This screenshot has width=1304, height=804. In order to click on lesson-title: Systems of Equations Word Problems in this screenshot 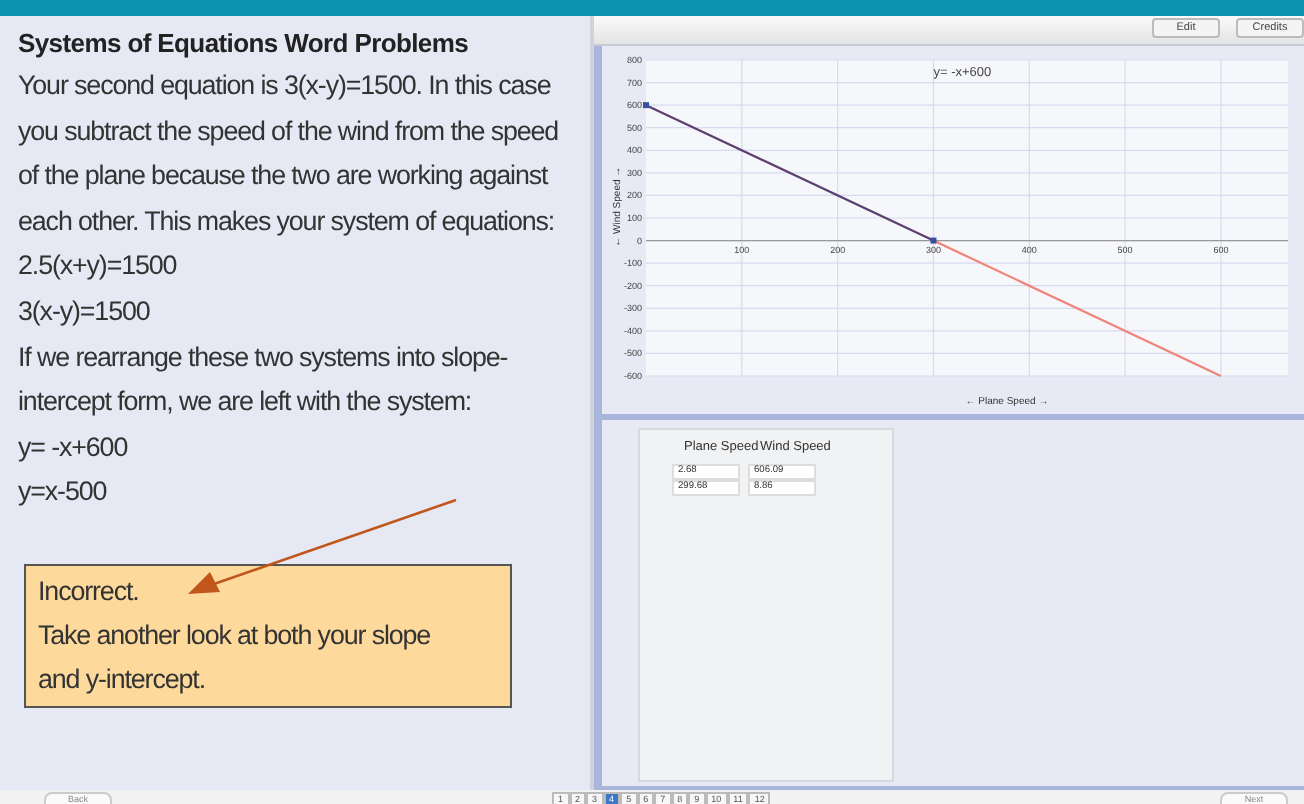, I will do `click(244, 44)`.